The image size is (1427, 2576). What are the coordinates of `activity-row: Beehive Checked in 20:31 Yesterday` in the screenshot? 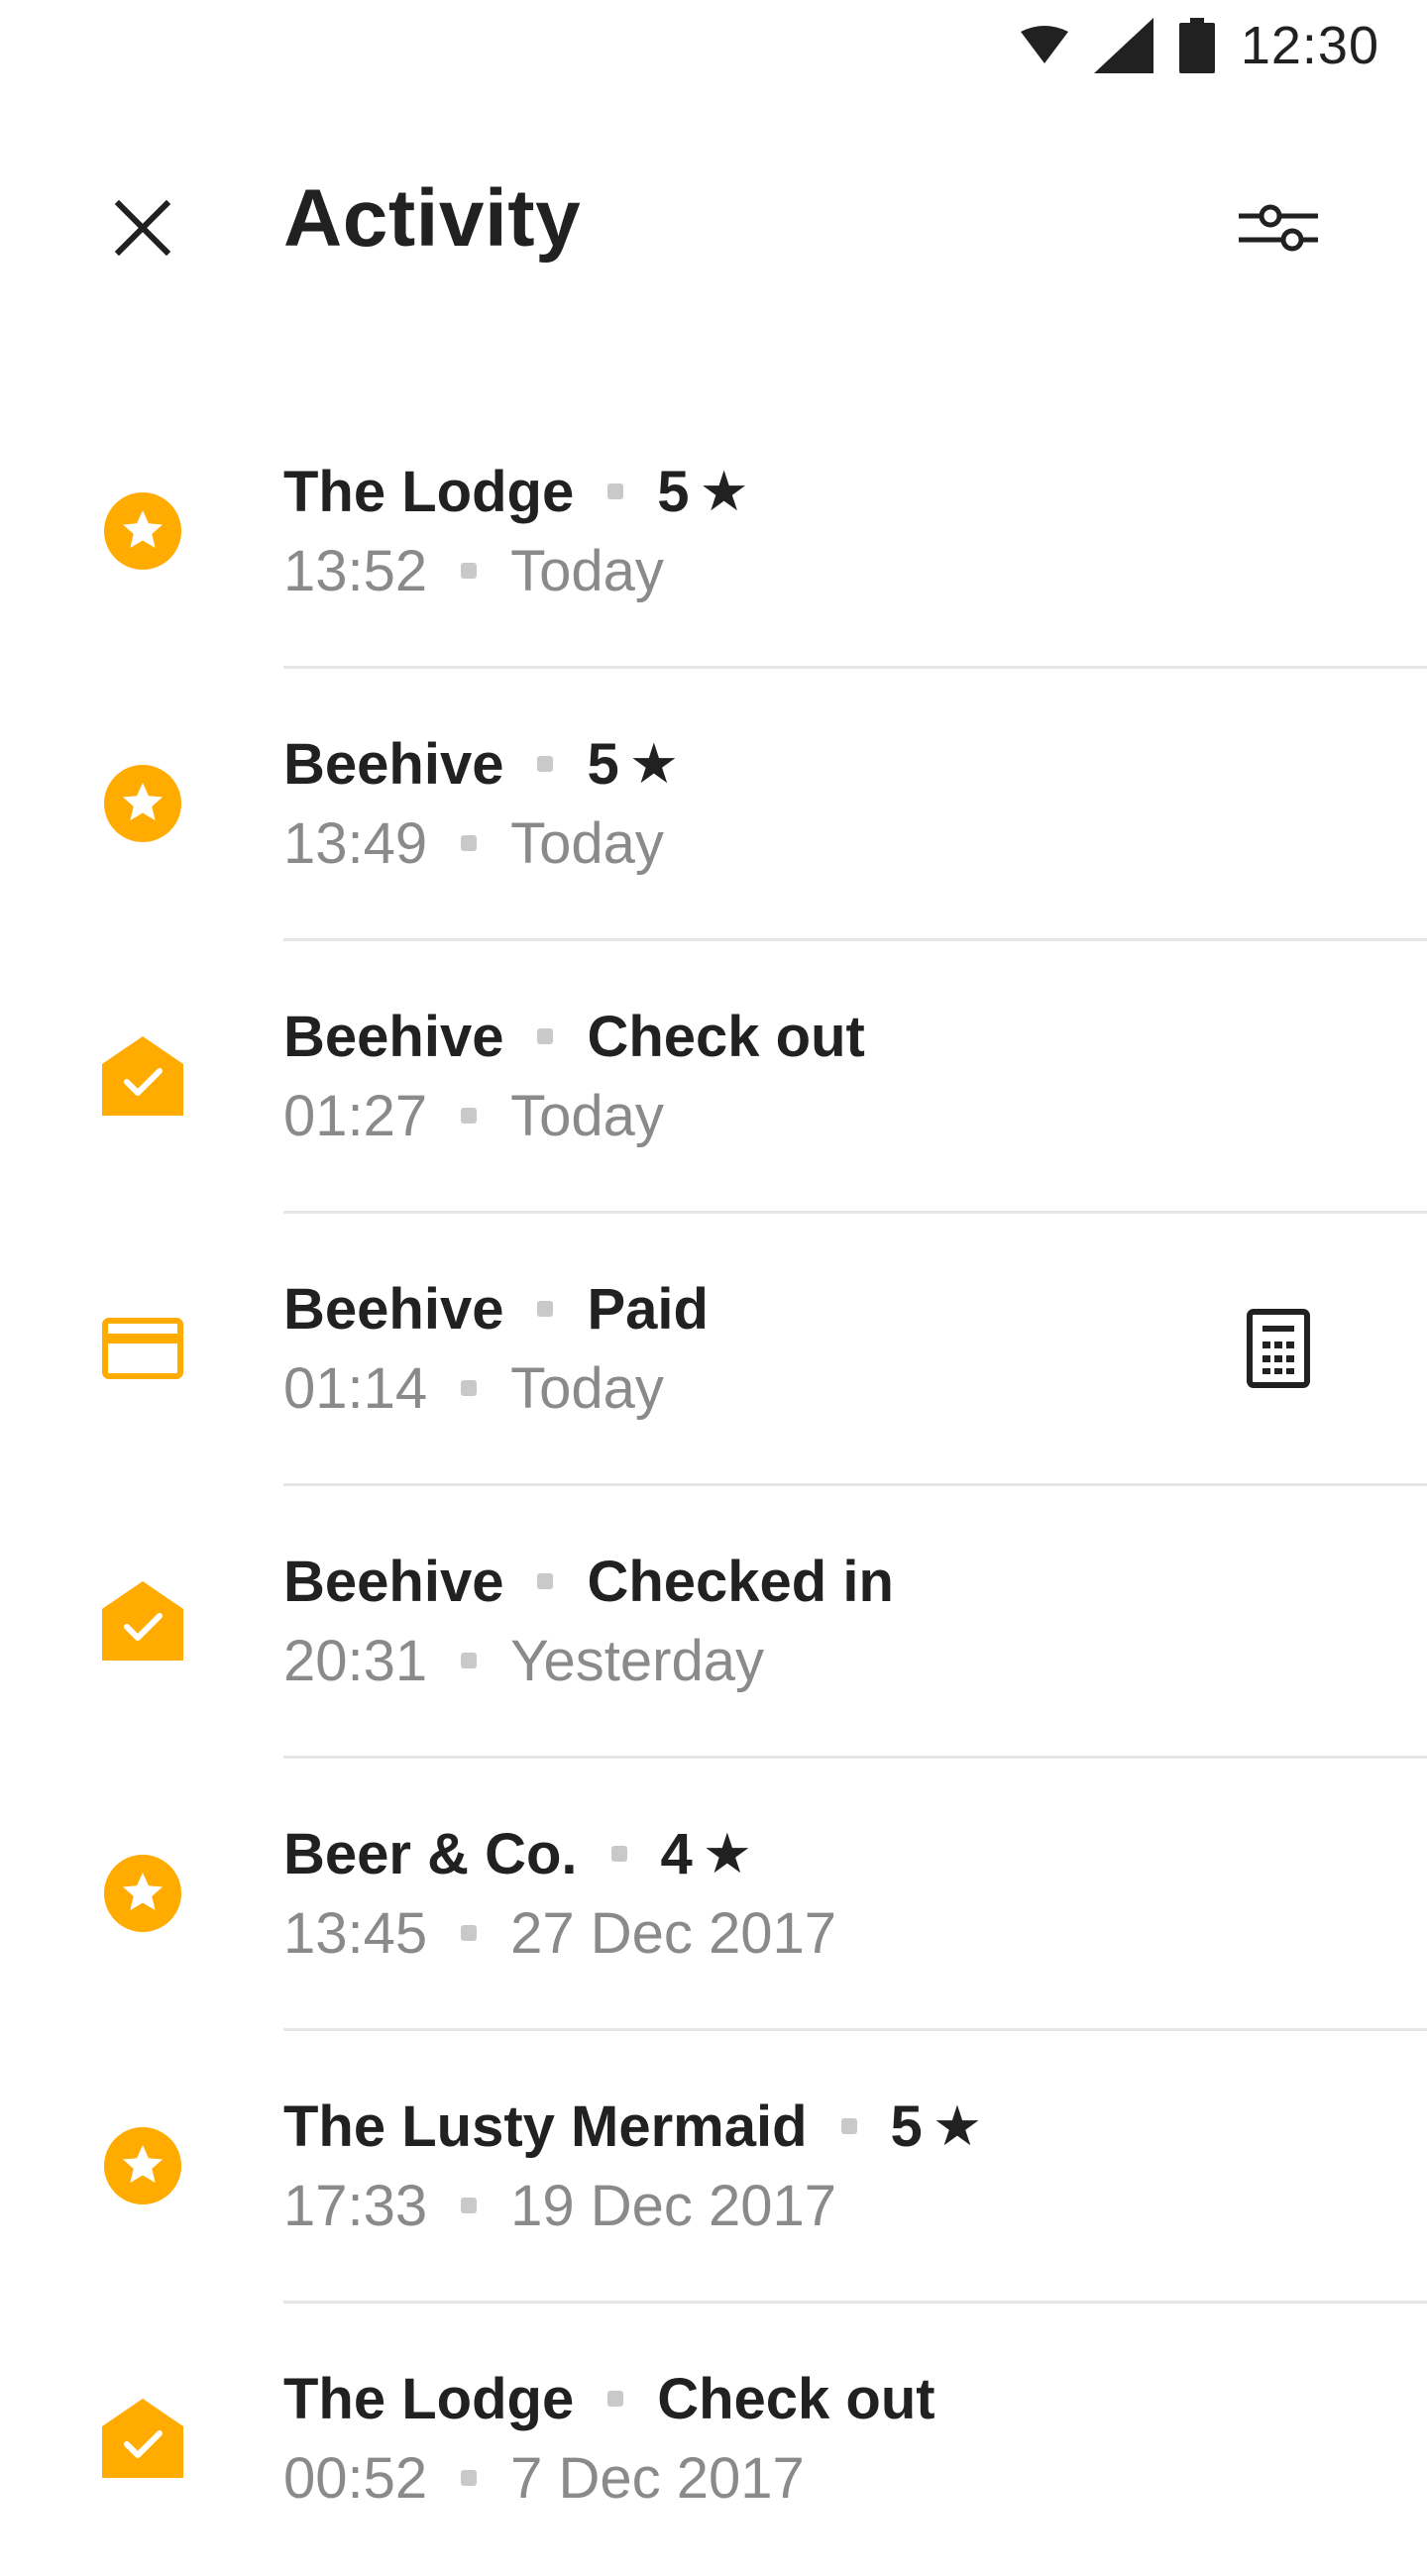 It's located at (713, 1622).